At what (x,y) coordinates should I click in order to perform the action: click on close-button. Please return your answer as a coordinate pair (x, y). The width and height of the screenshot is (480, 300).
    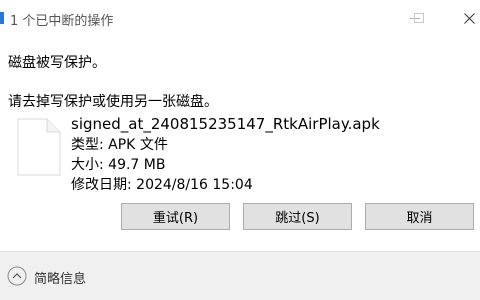
    Looking at the image, I should click on (463, 18).